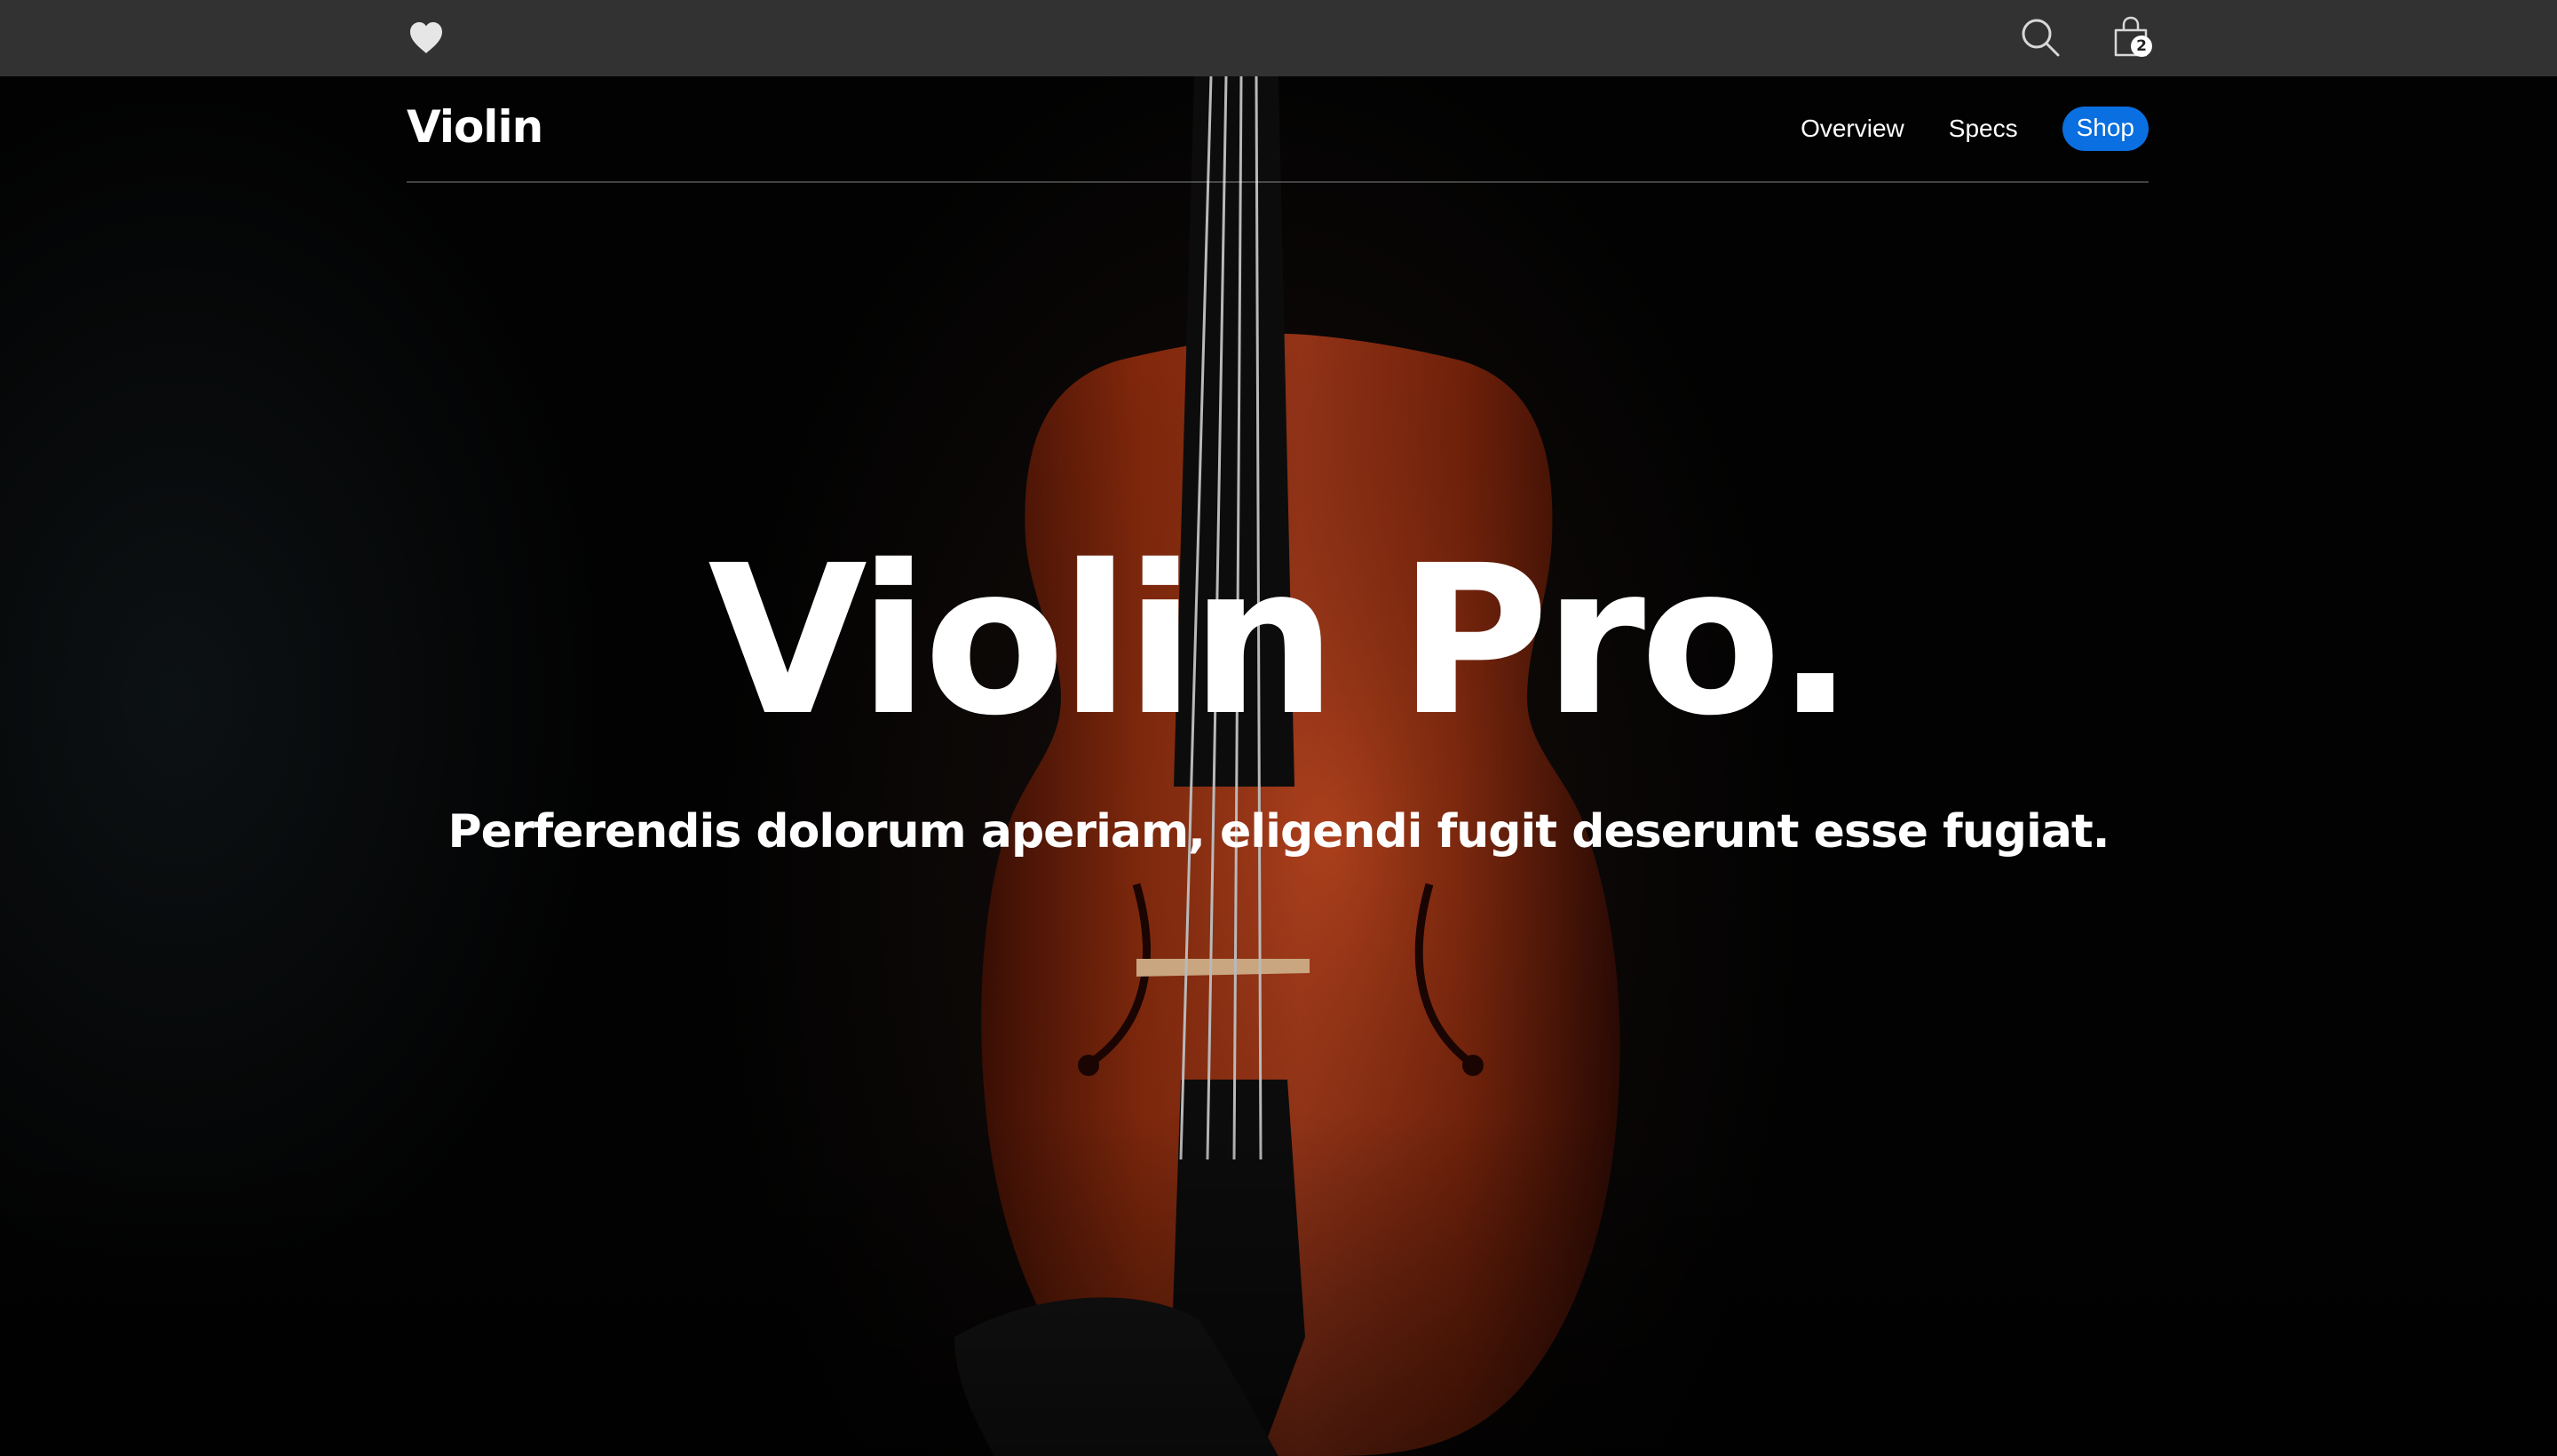 The height and width of the screenshot is (1456, 2557). I want to click on heart-icon, so click(426, 37).